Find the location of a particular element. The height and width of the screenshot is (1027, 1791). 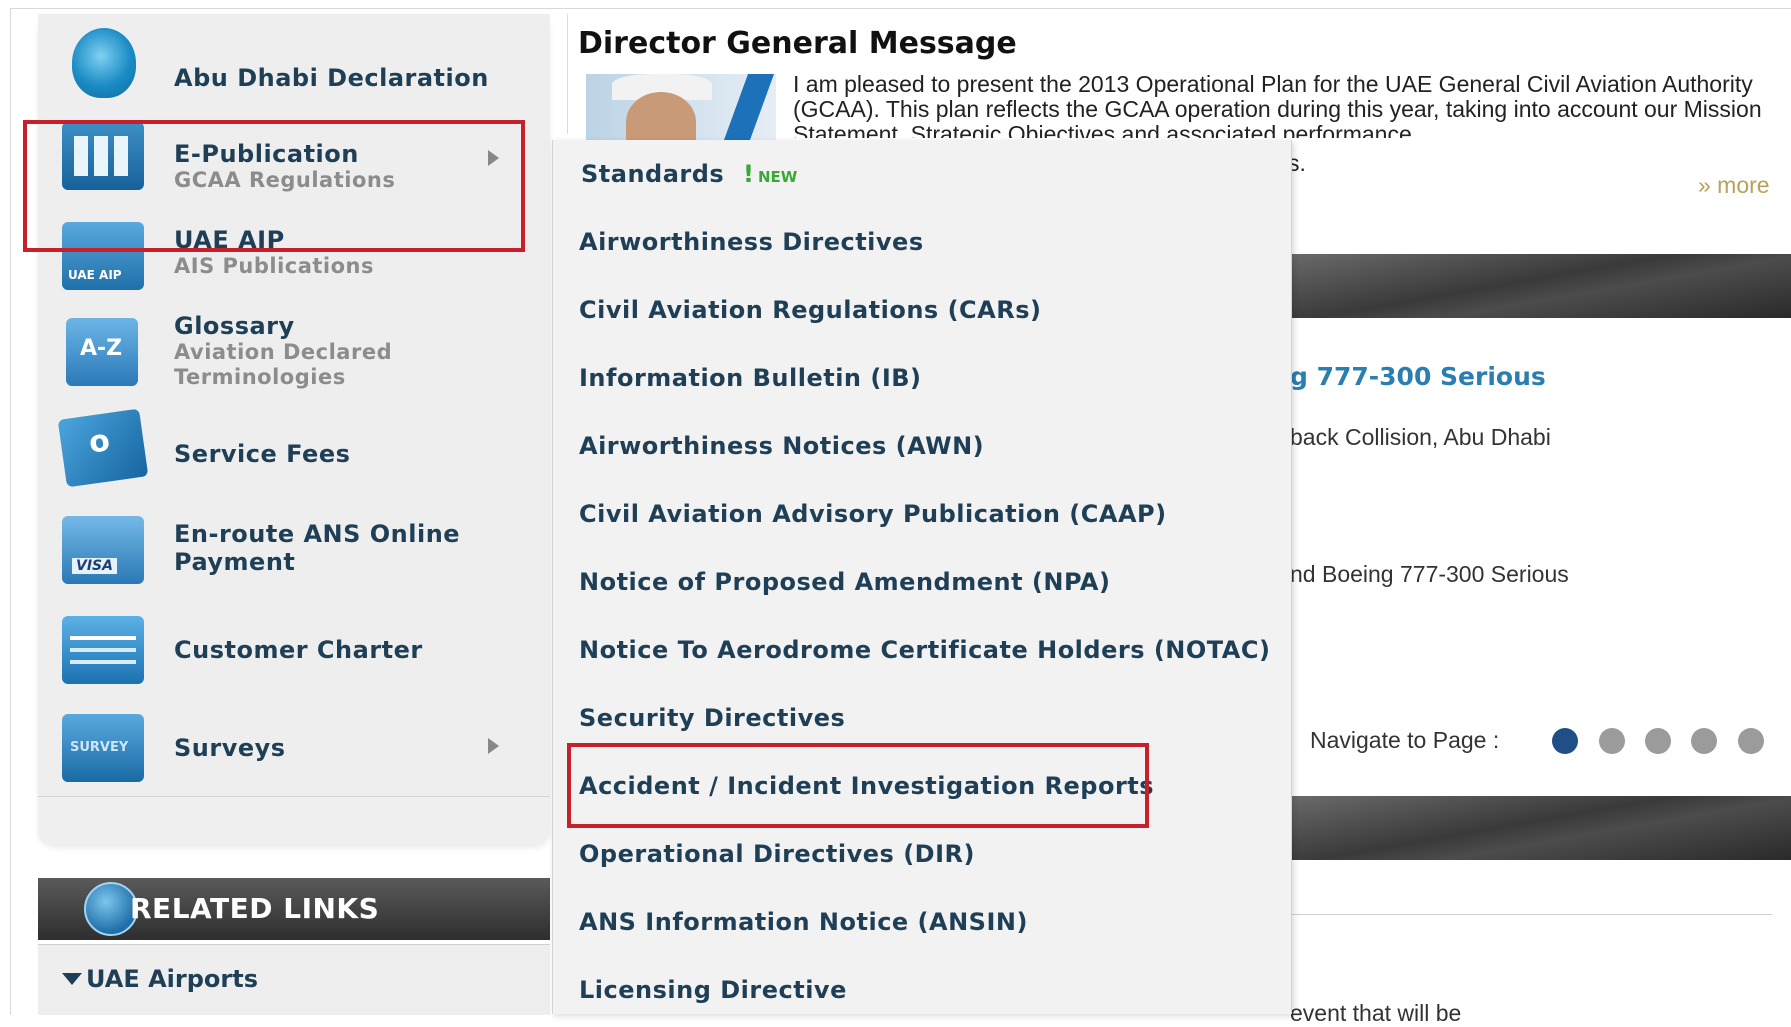

visa-card-icon is located at coordinates (103, 550).